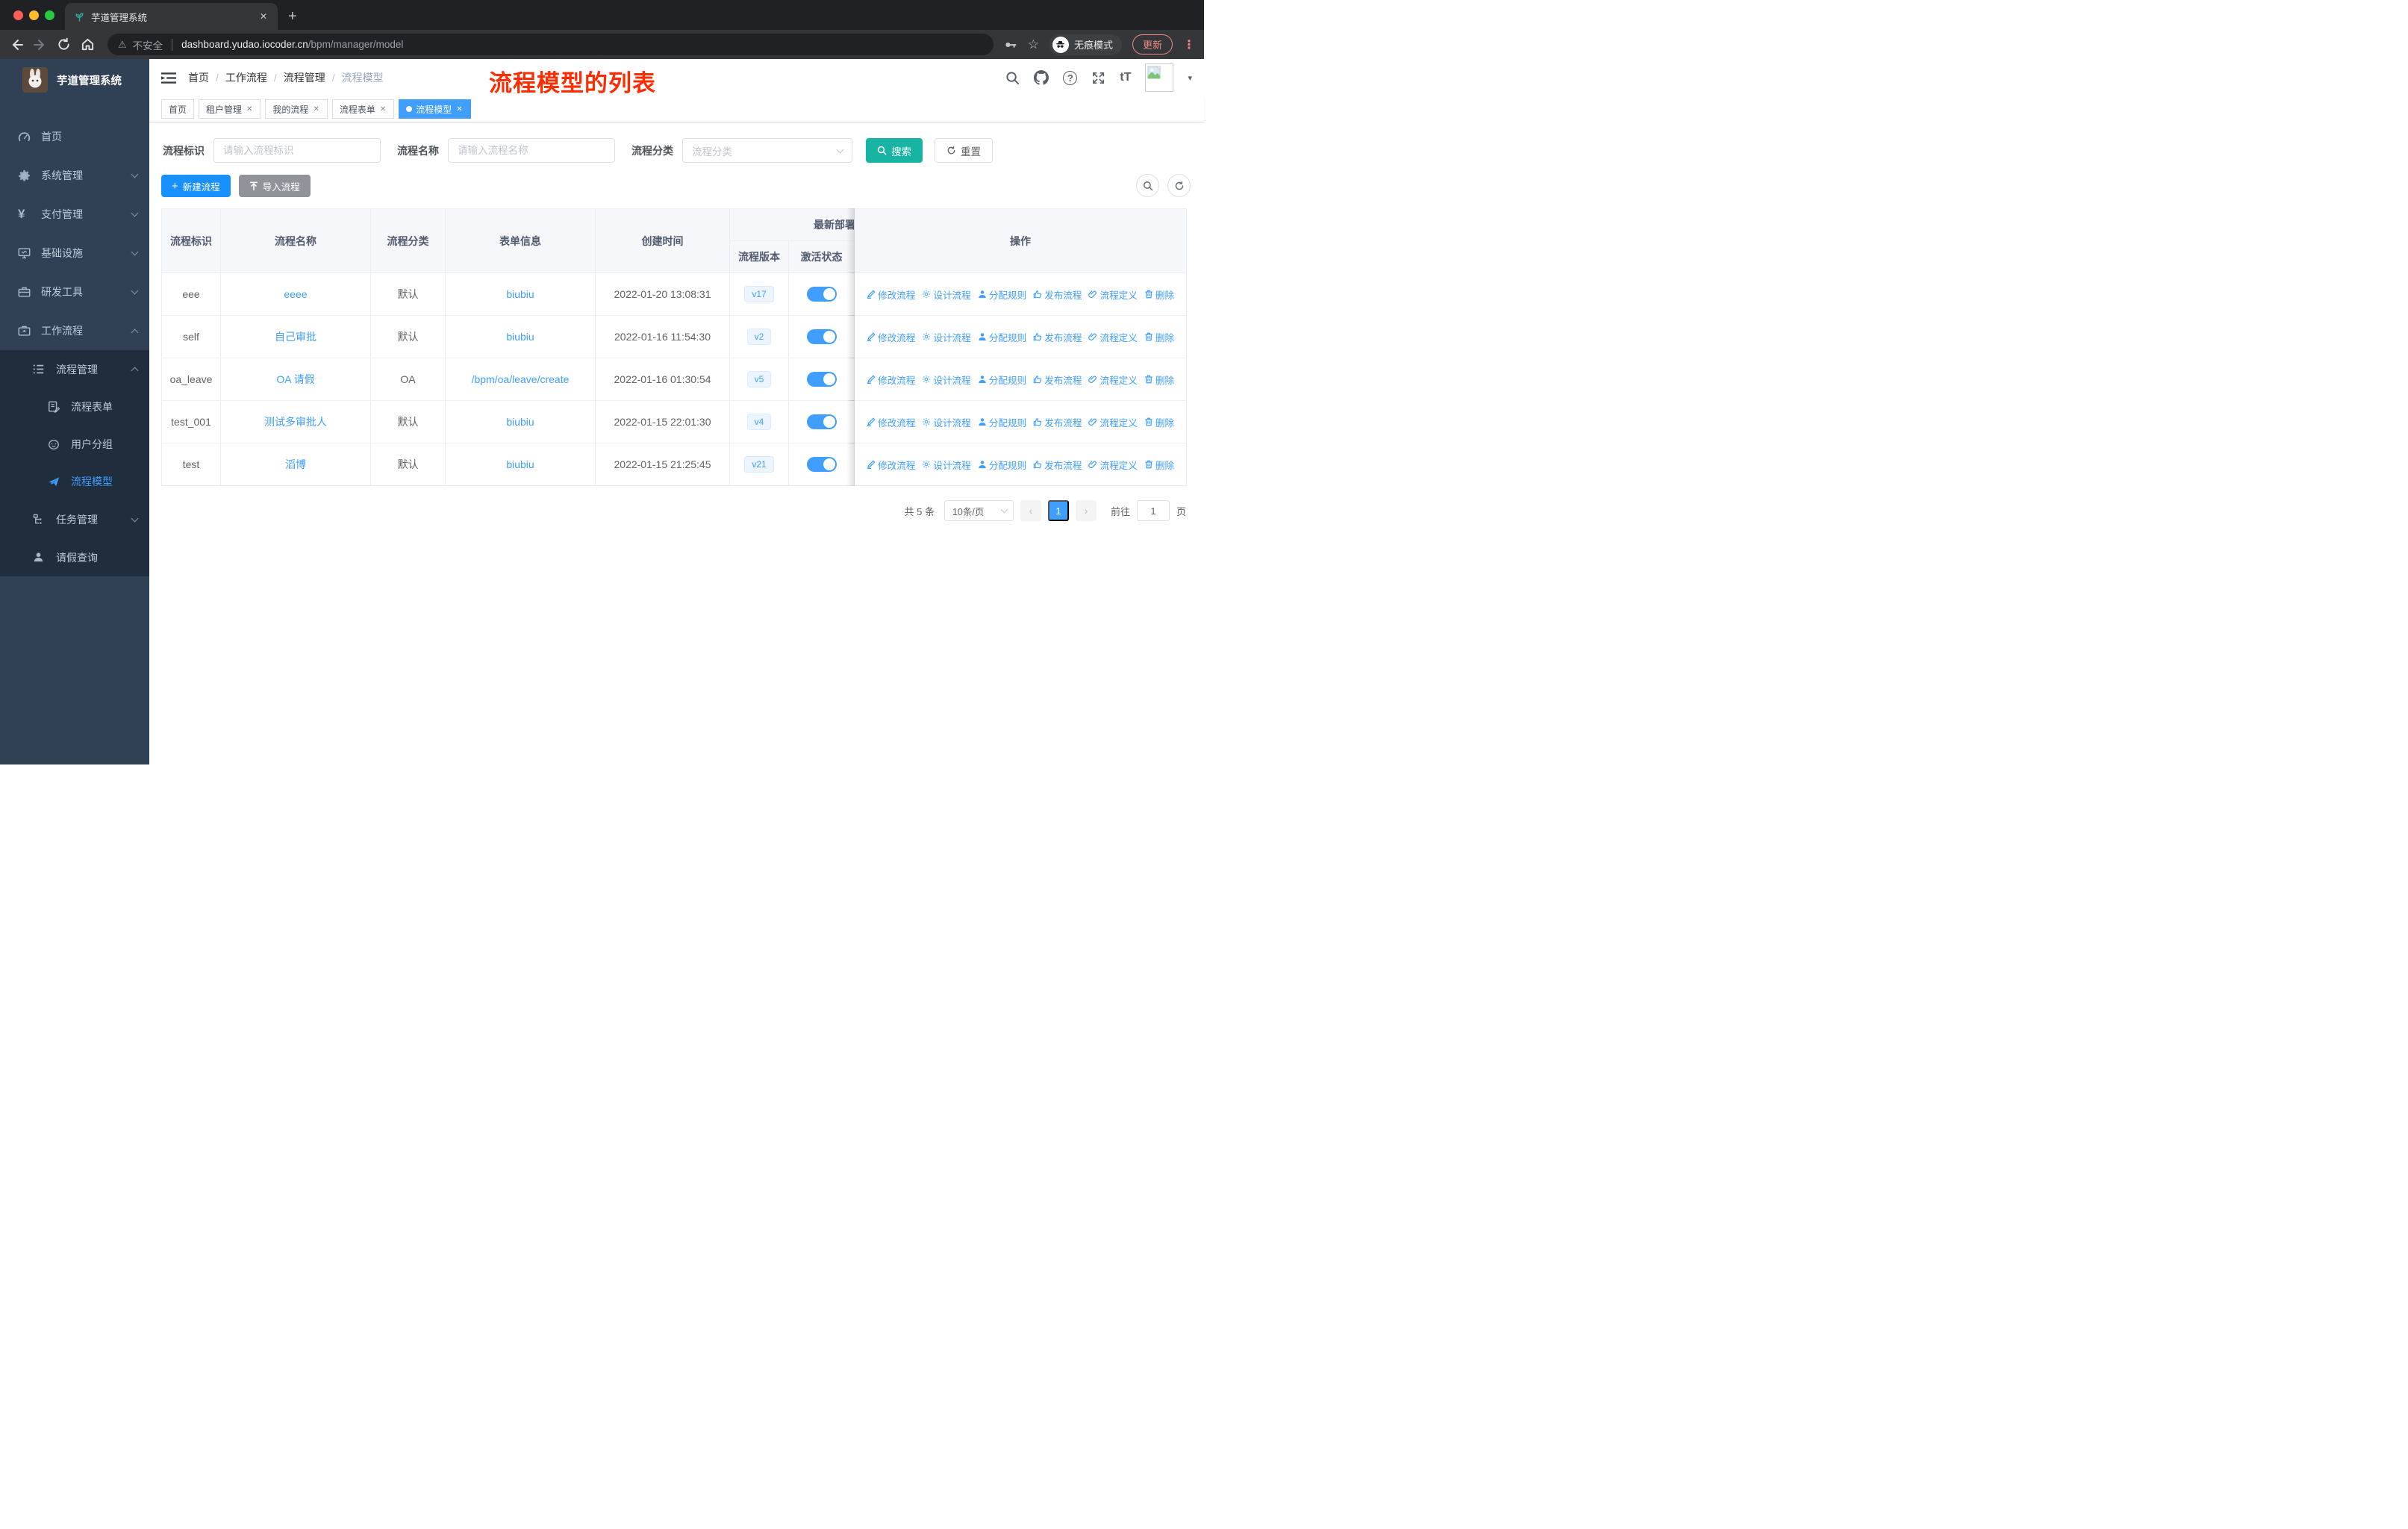  Describe the element at coordinates (295, 422) in the screenshot. I see `process-name-link: 测试多审批人` at that location.